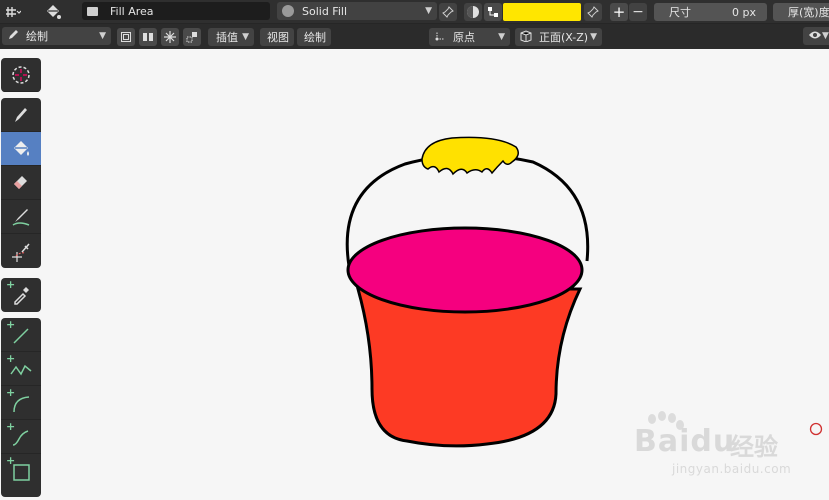  I want to click on cursor-icon, so click(21, 74).